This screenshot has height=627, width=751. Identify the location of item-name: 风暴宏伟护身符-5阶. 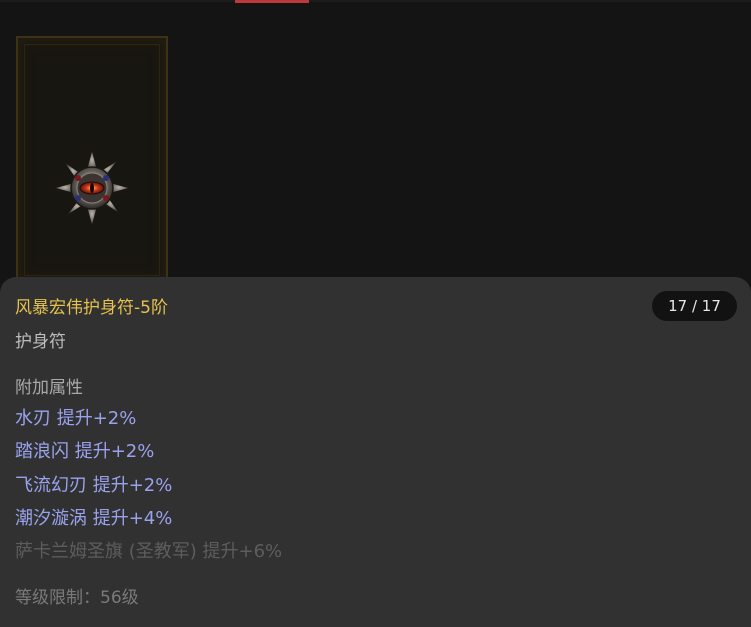
(91, 308).